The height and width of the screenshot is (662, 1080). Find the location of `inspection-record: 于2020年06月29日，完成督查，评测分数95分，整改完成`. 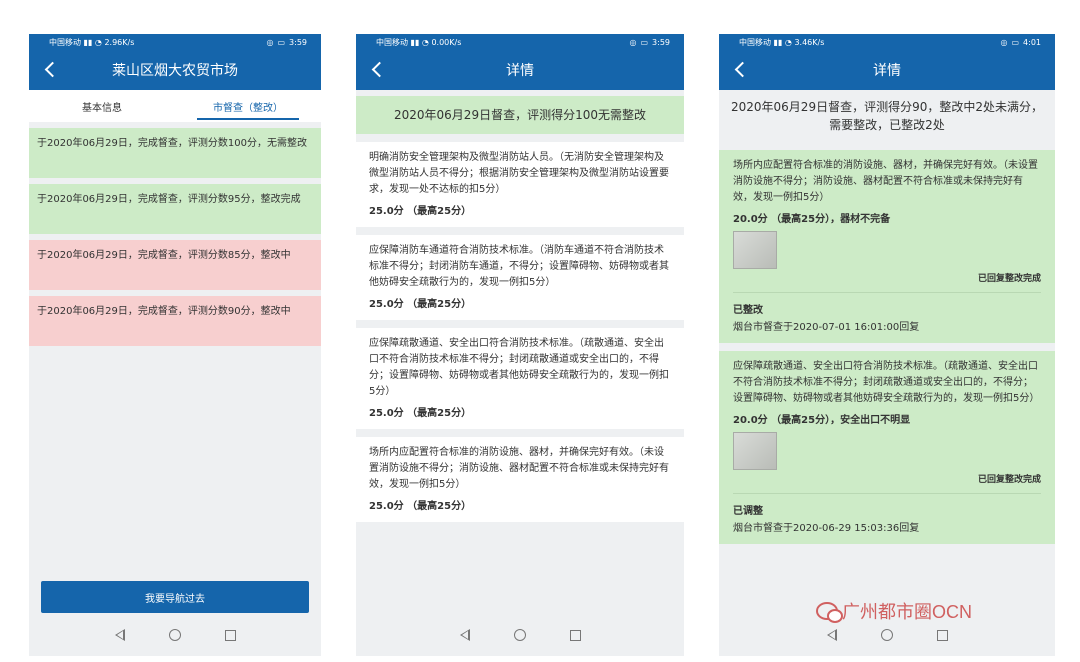

inspection-record: 于2020年06月29日，完成督查，评测分数95分，整改完成 is located at coordinates (175, 209).